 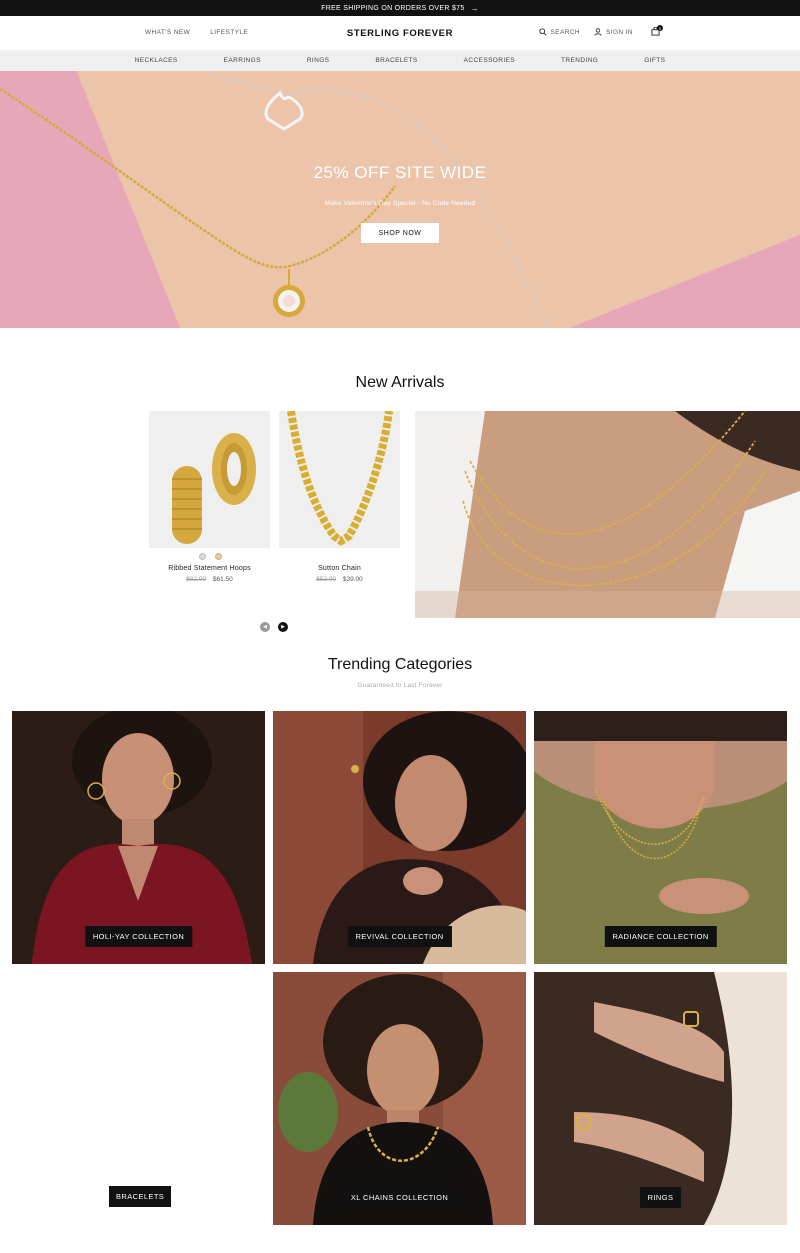 What do you see at coordinates (265, 627) in the screenshot?
I see `prev-arrow-icon: ◀` at bounding box center [265, 627].